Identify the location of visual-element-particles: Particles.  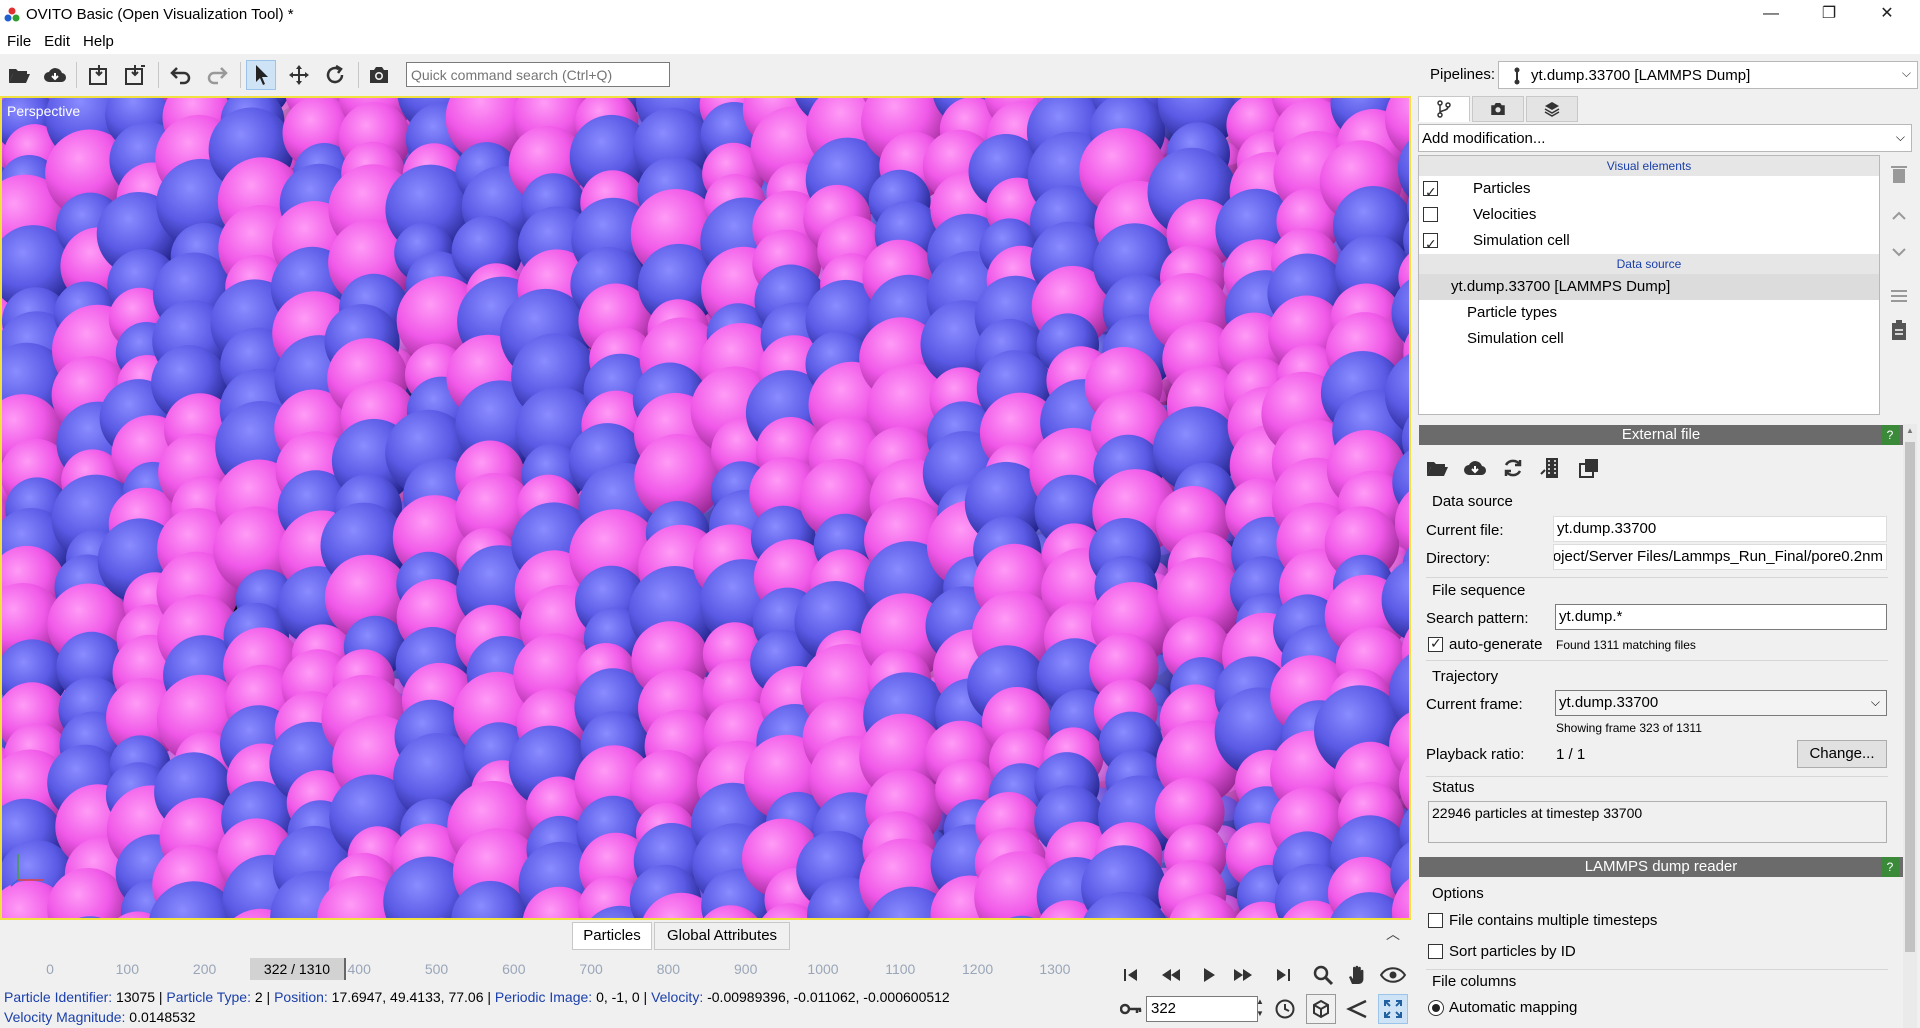
(1649, 190).